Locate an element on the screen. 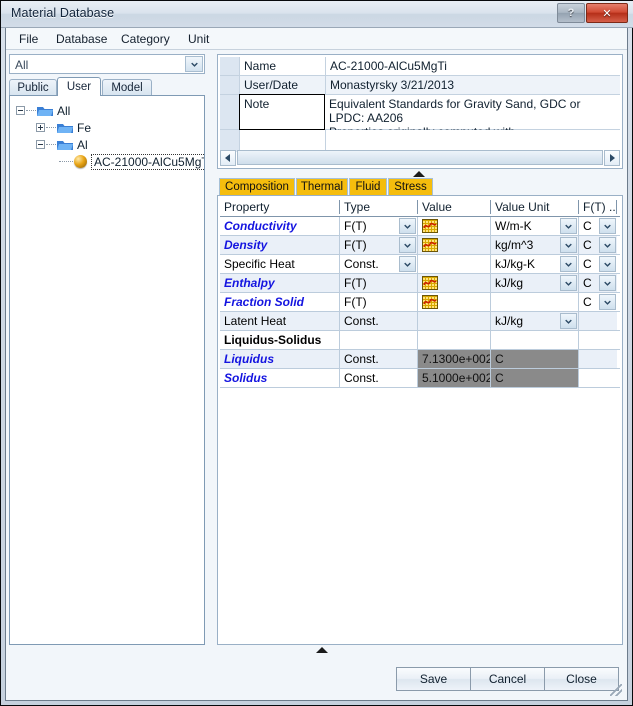 The width and height of the screenshot is (633, 706). property-name: Specific Heat is located at coordinates (280, 264).